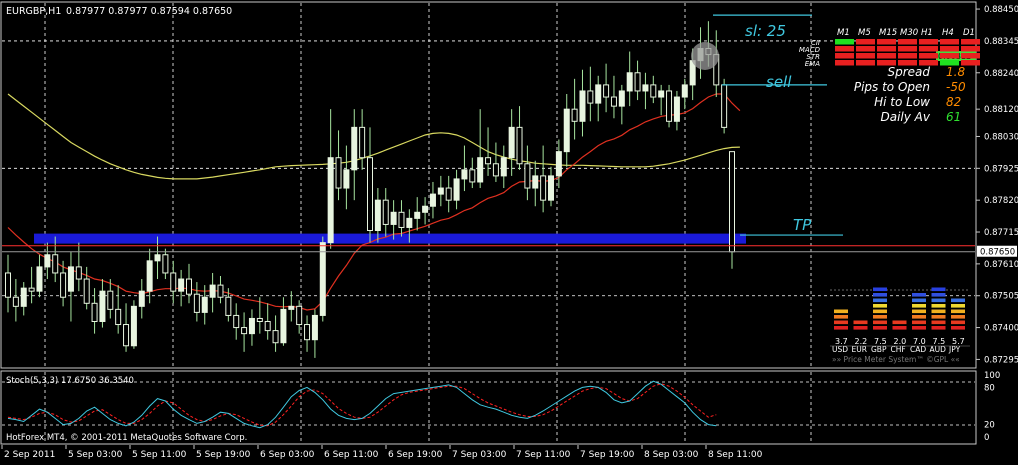  What do you see at coordinates (779, 82) in the screenshot?
I see `sell-annotation: sell` at bounding box center [779, 82].